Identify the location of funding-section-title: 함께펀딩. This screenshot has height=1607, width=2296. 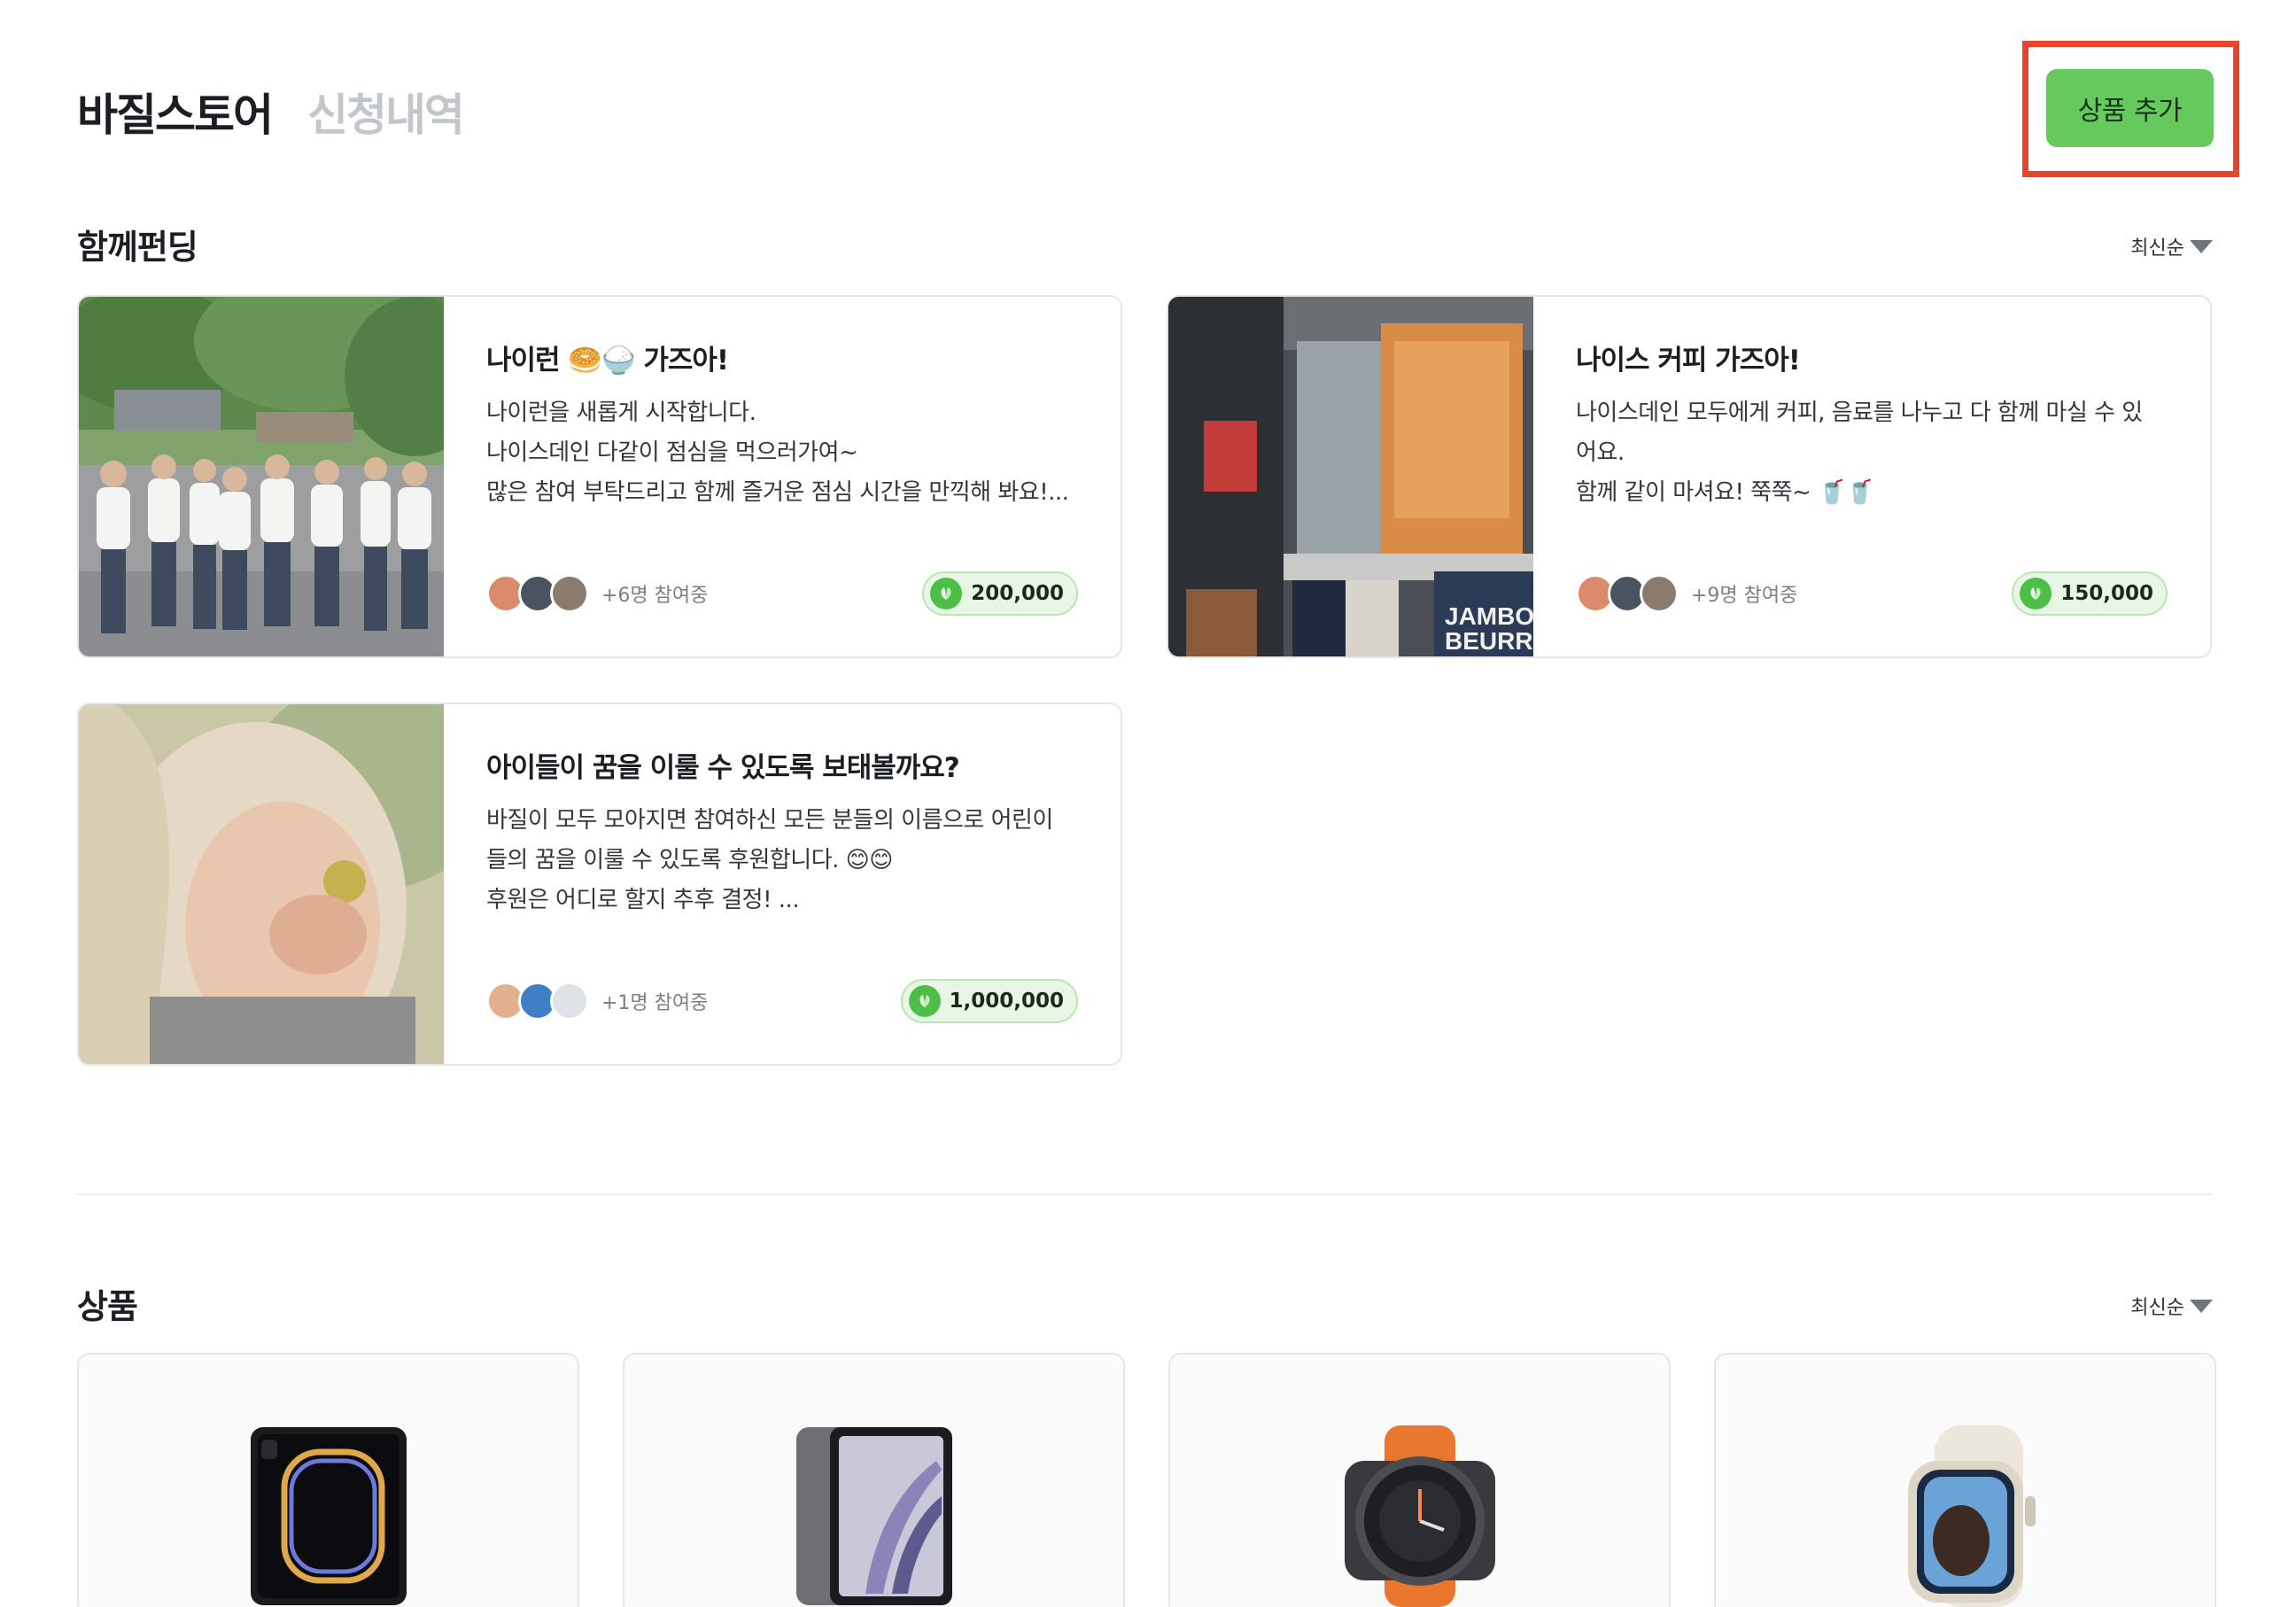
(137, 247).